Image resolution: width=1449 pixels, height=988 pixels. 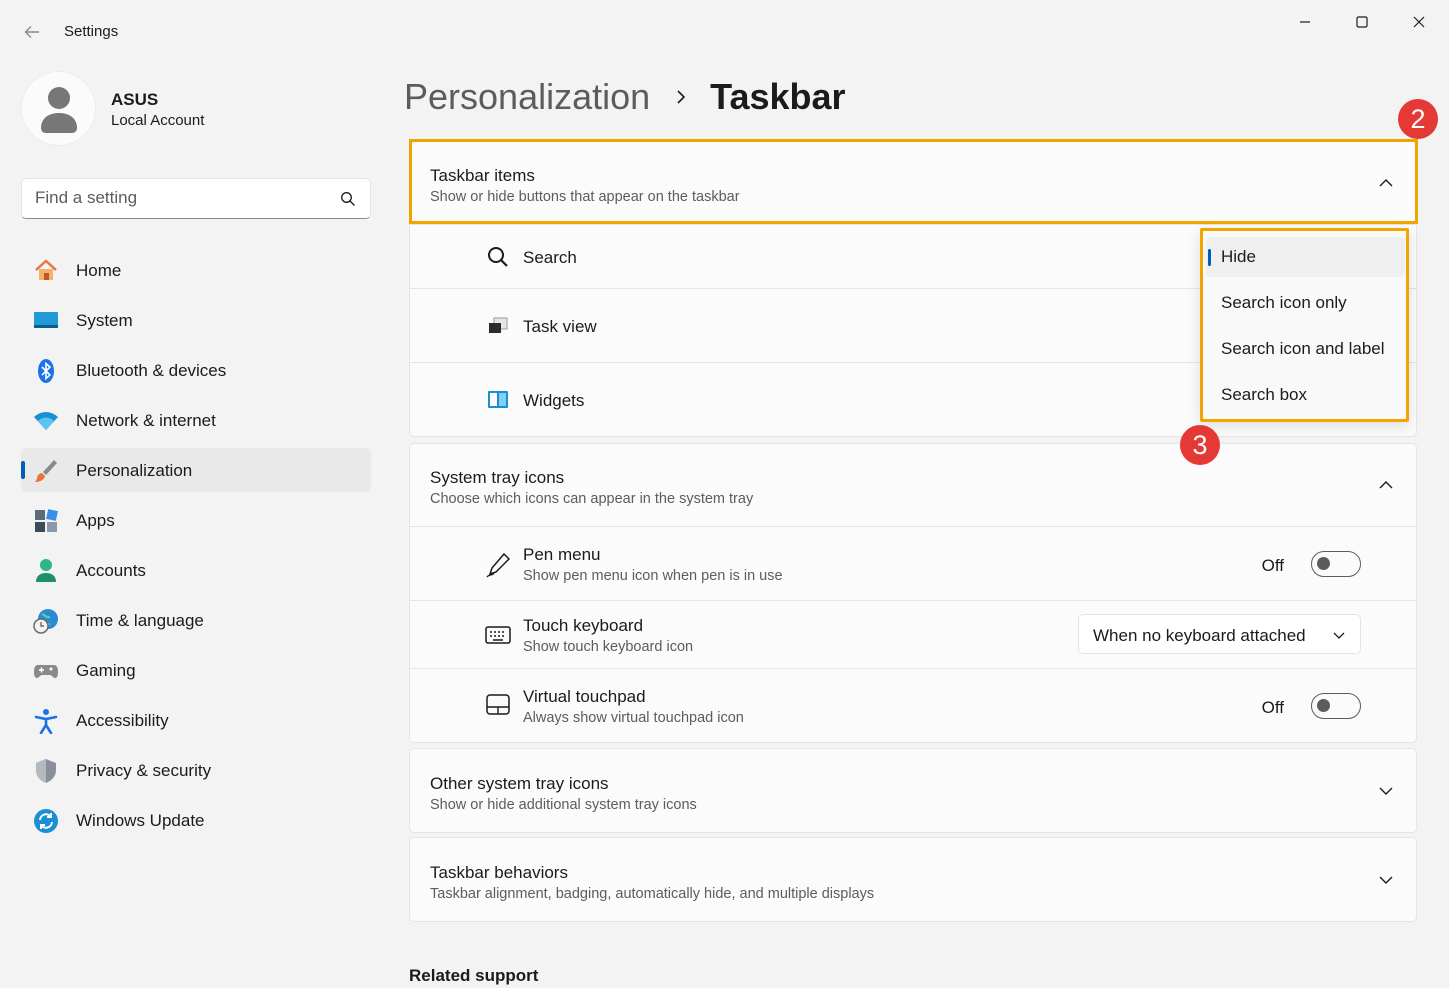 I want to click on person-silhouette-icon, so click(x=59, y=110).